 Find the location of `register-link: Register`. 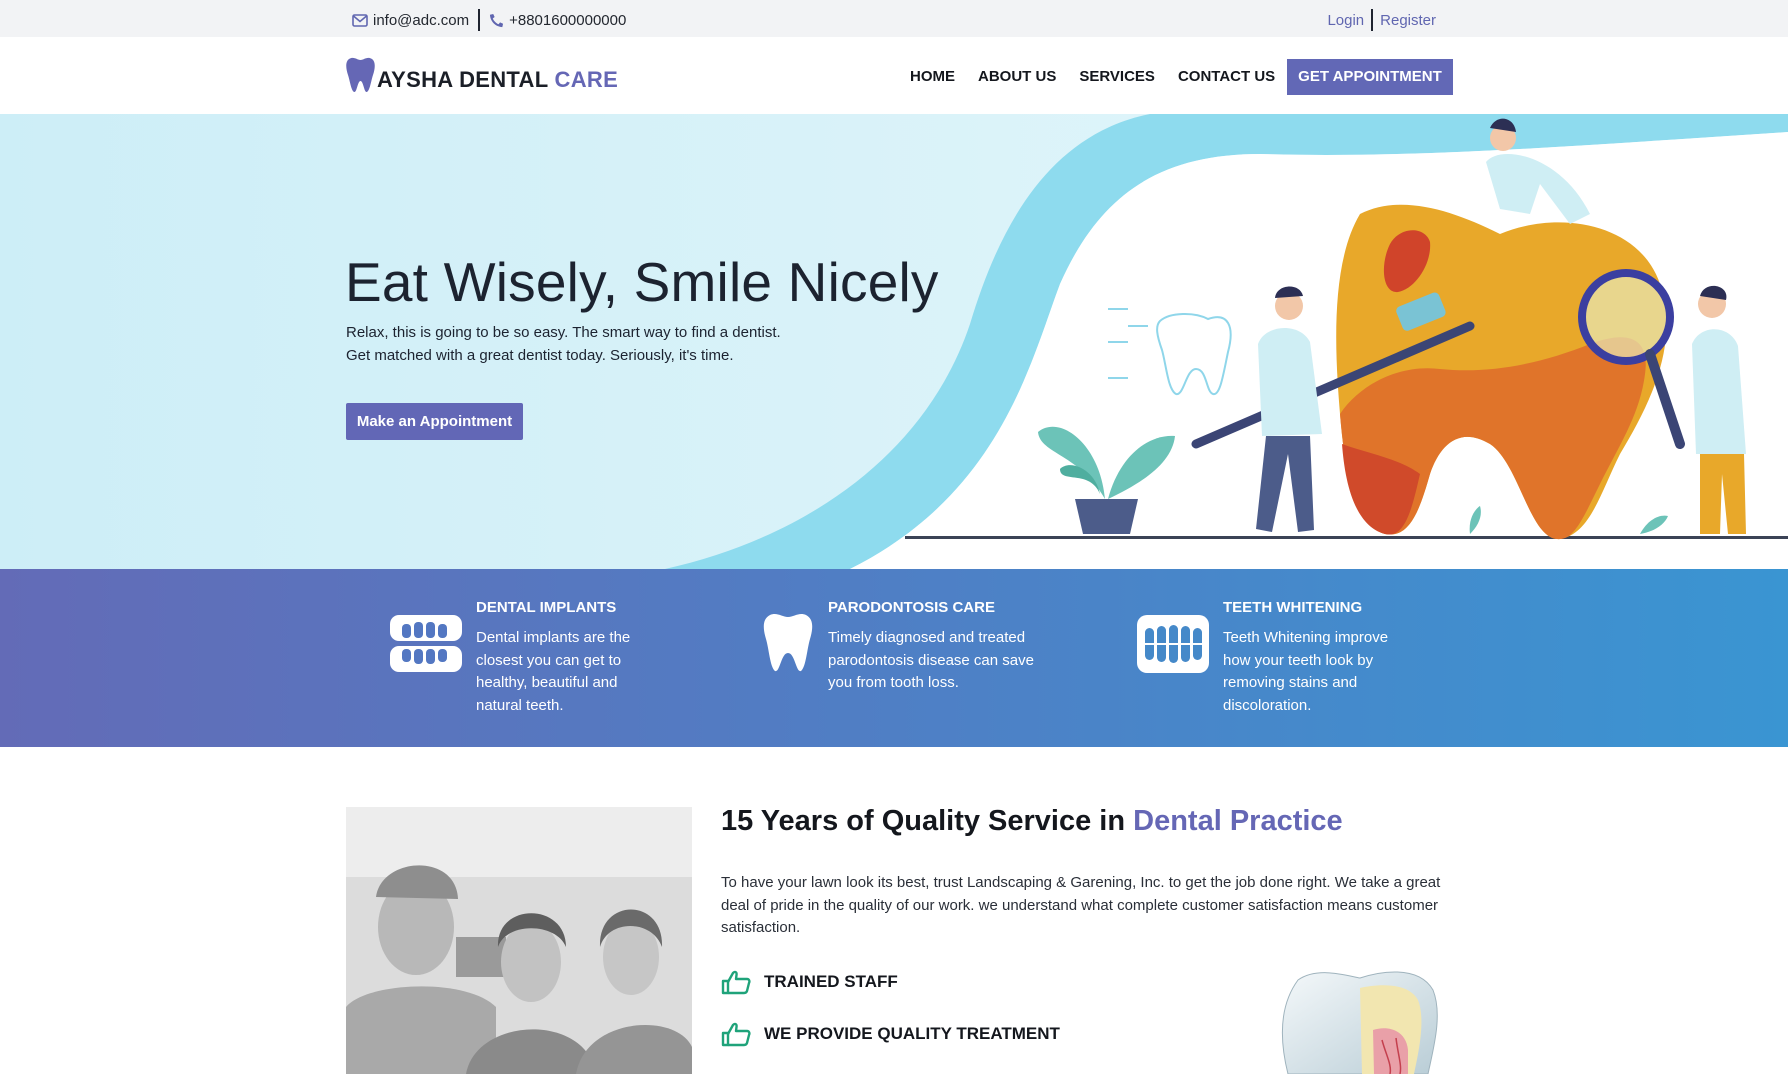

register-link: Register is located at coordinates (1408, 20).